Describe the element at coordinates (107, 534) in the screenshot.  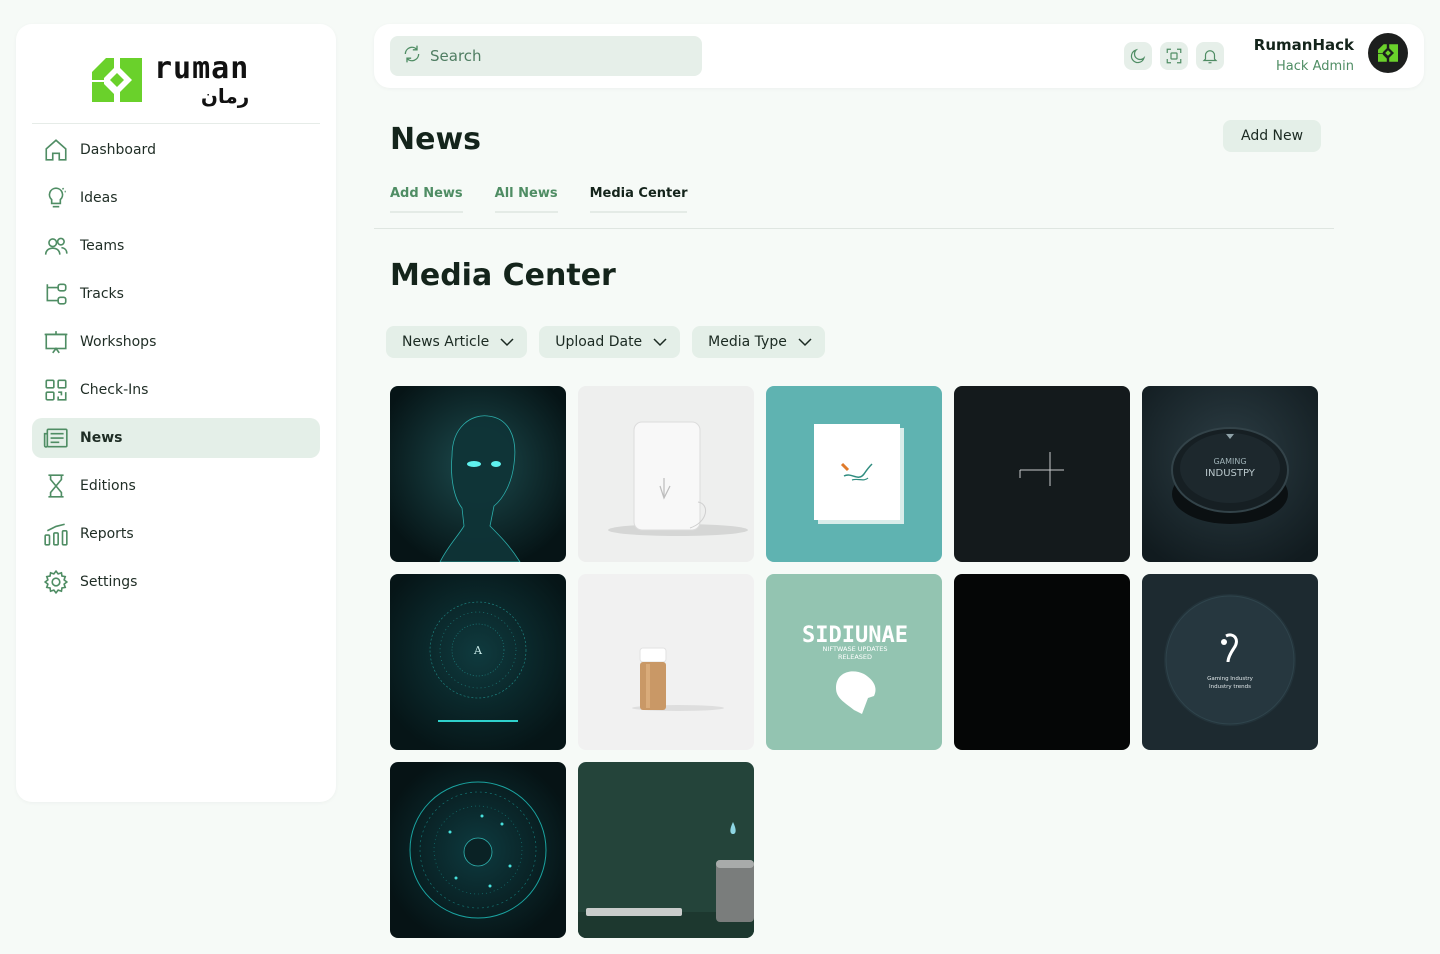
I see `sidebar-item-label: Reports` at that location.